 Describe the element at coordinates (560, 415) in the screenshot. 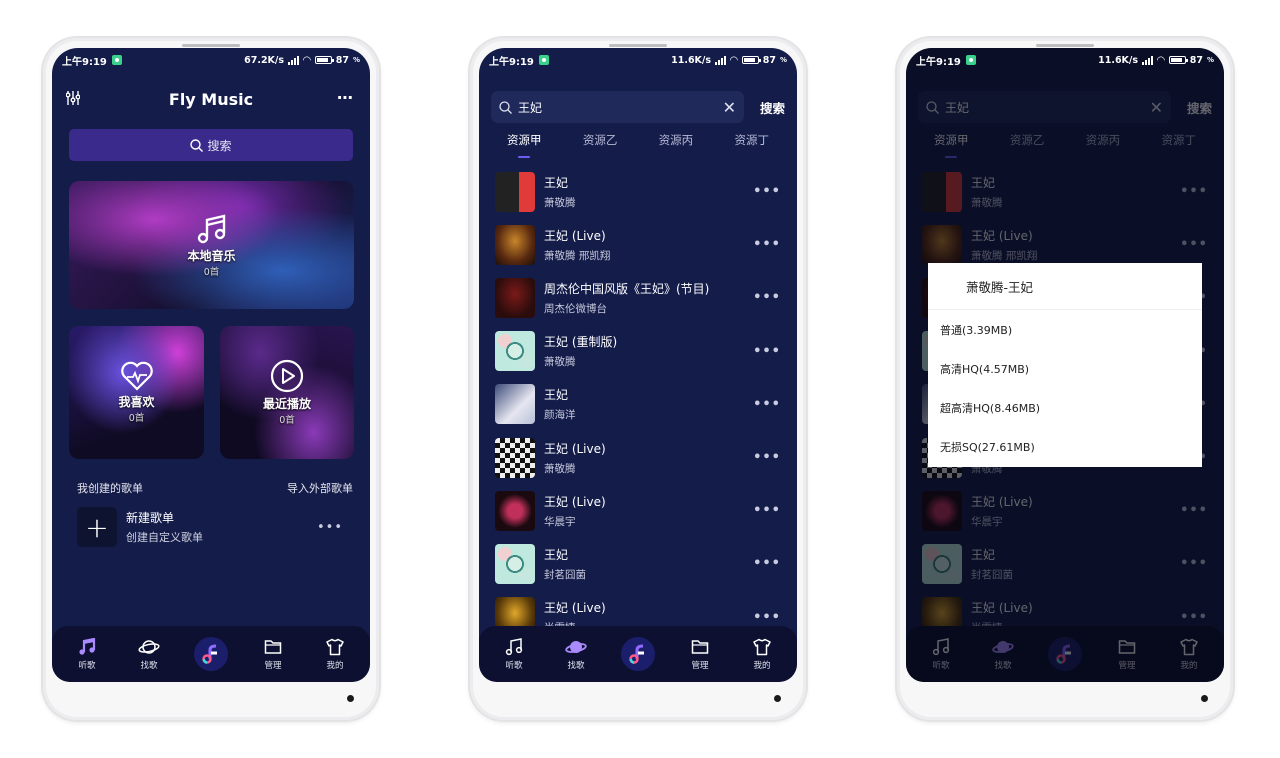

I see `song-artist: 颜海洋` at that location.